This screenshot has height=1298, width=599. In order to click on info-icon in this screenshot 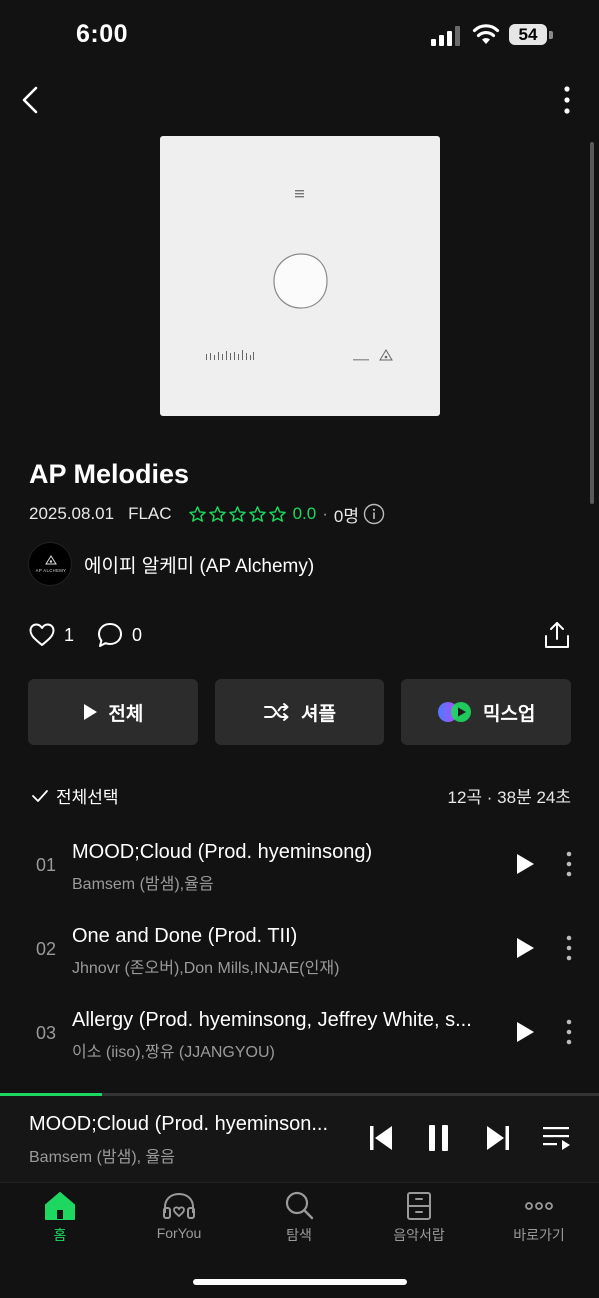, I will do `click(374, 514)`.